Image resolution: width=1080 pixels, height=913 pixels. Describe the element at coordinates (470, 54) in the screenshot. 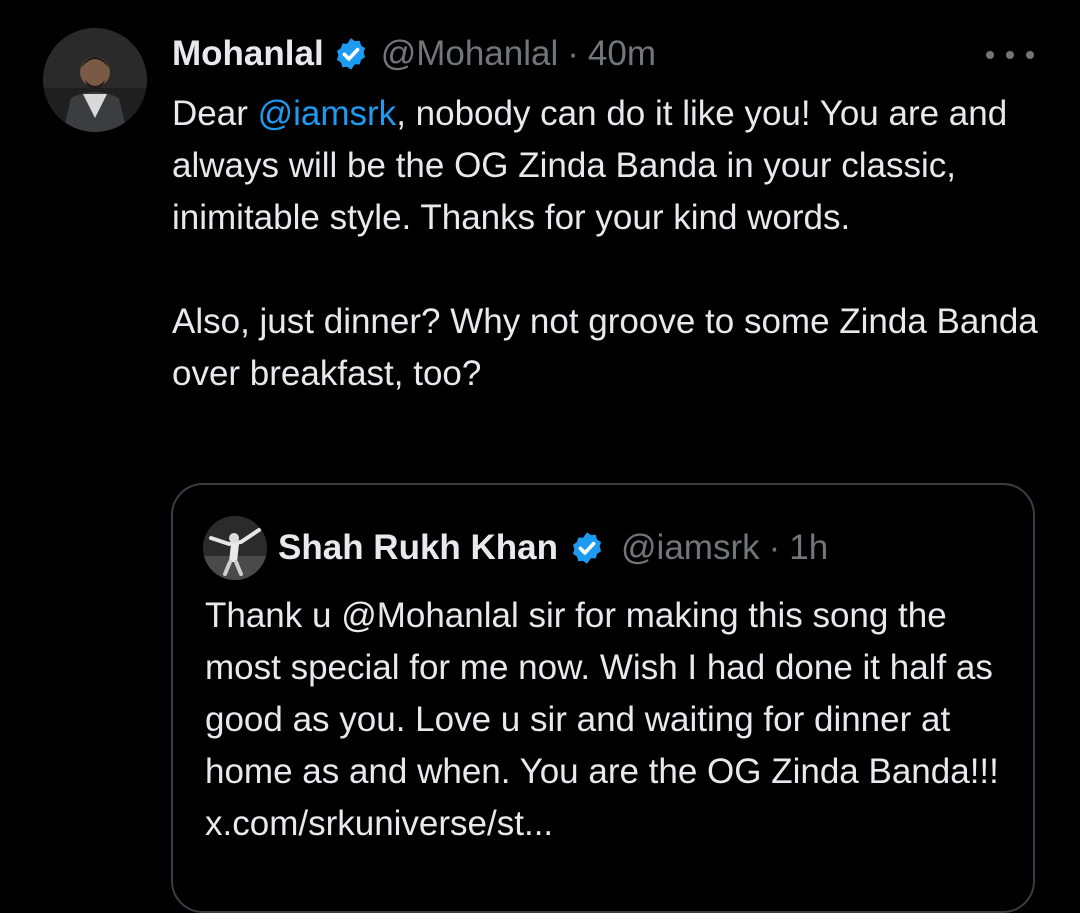

I see `author-handle: @Mohanlal` at that location.